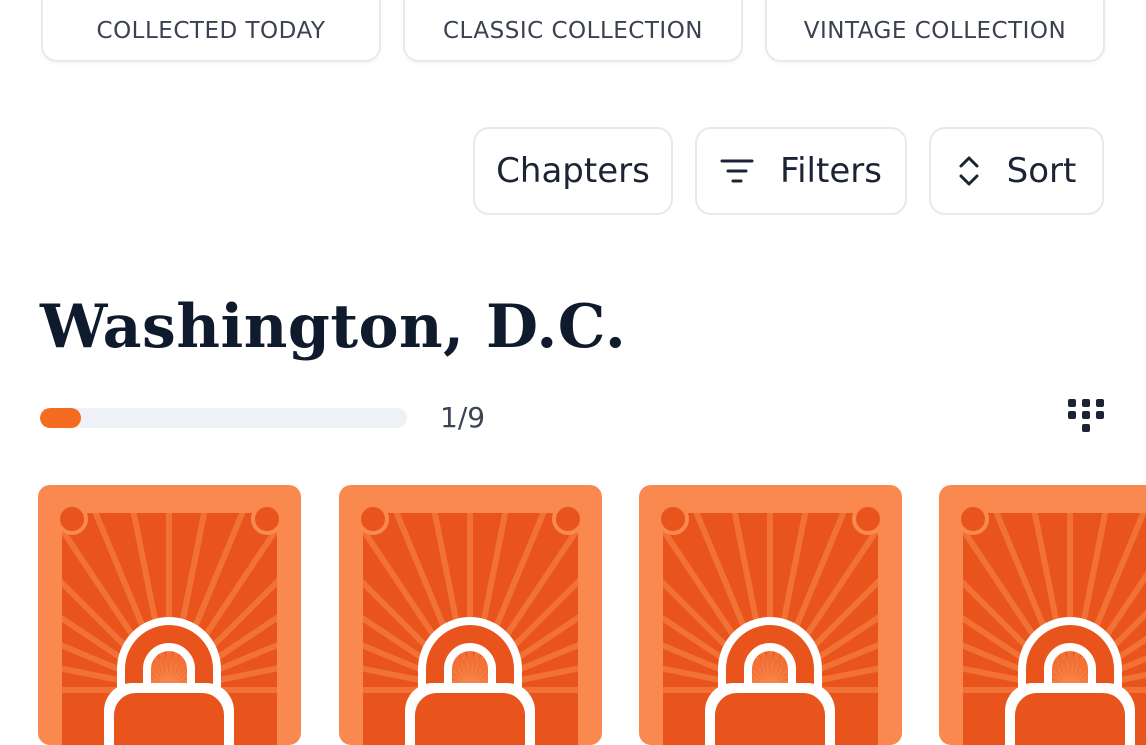  I want to click on progress-fill, so click(60, 418).